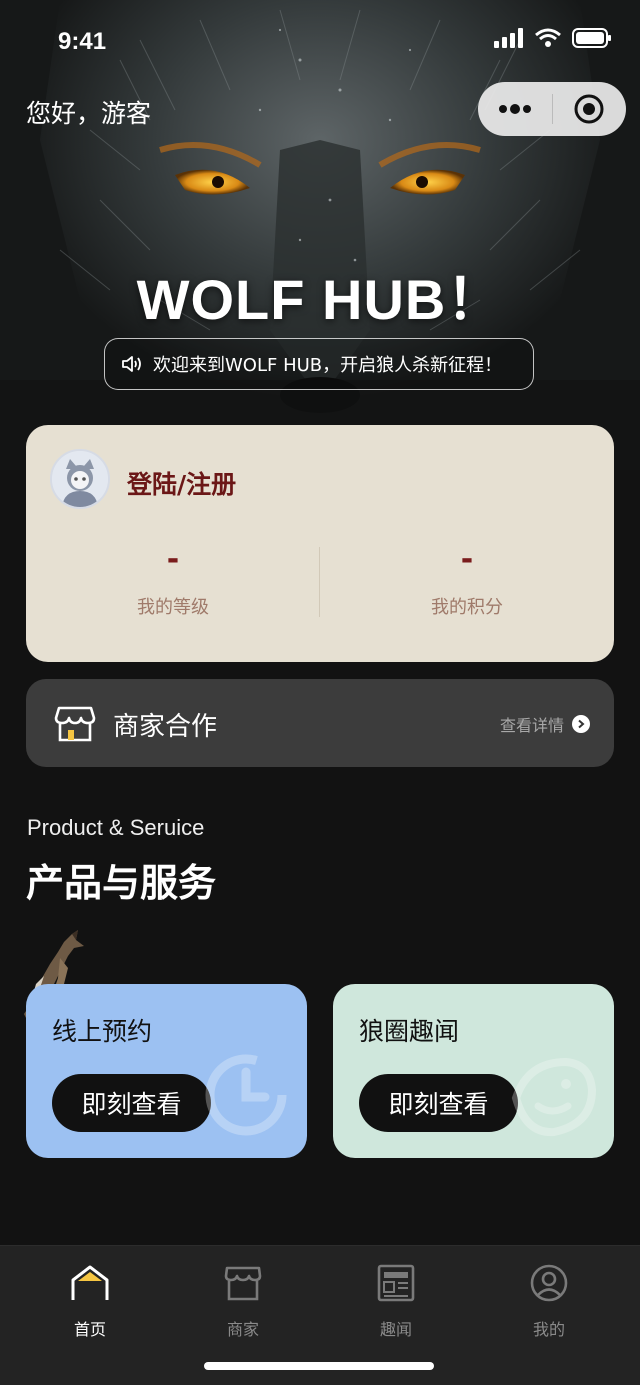  What do you see at coordinates (473, 1071) in the screenshot?
I see `wolf-news-card: 狼圈趣闻 即刻查看` at bounding box center [473, 1071].